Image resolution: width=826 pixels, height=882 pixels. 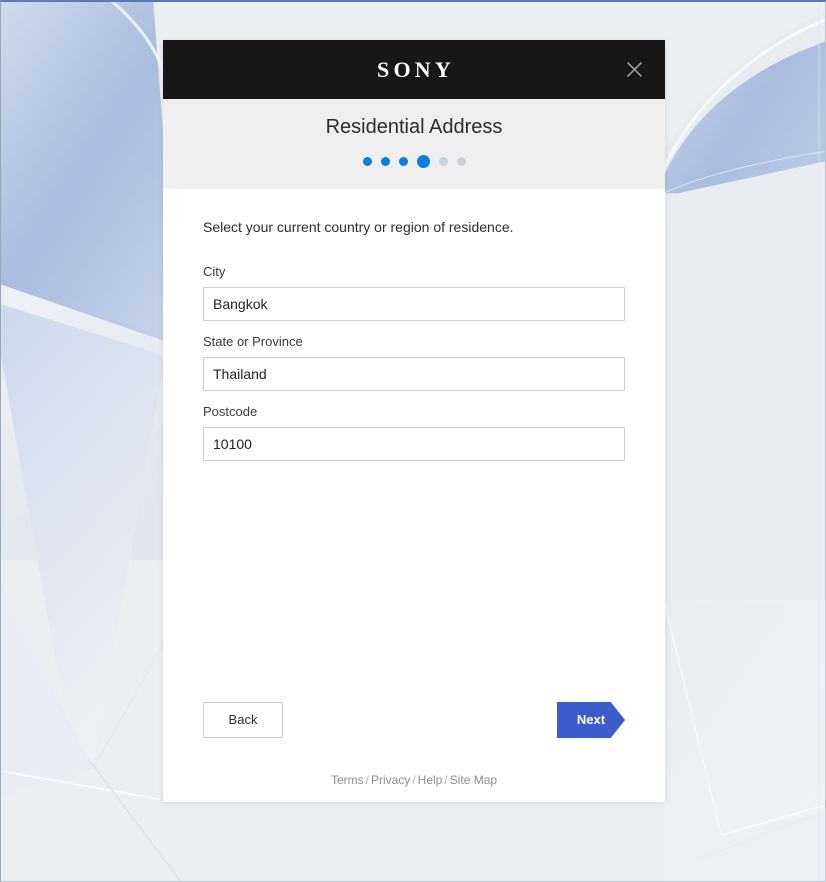 I want to click on action-row: Back Next, so click(x=414, y=720).